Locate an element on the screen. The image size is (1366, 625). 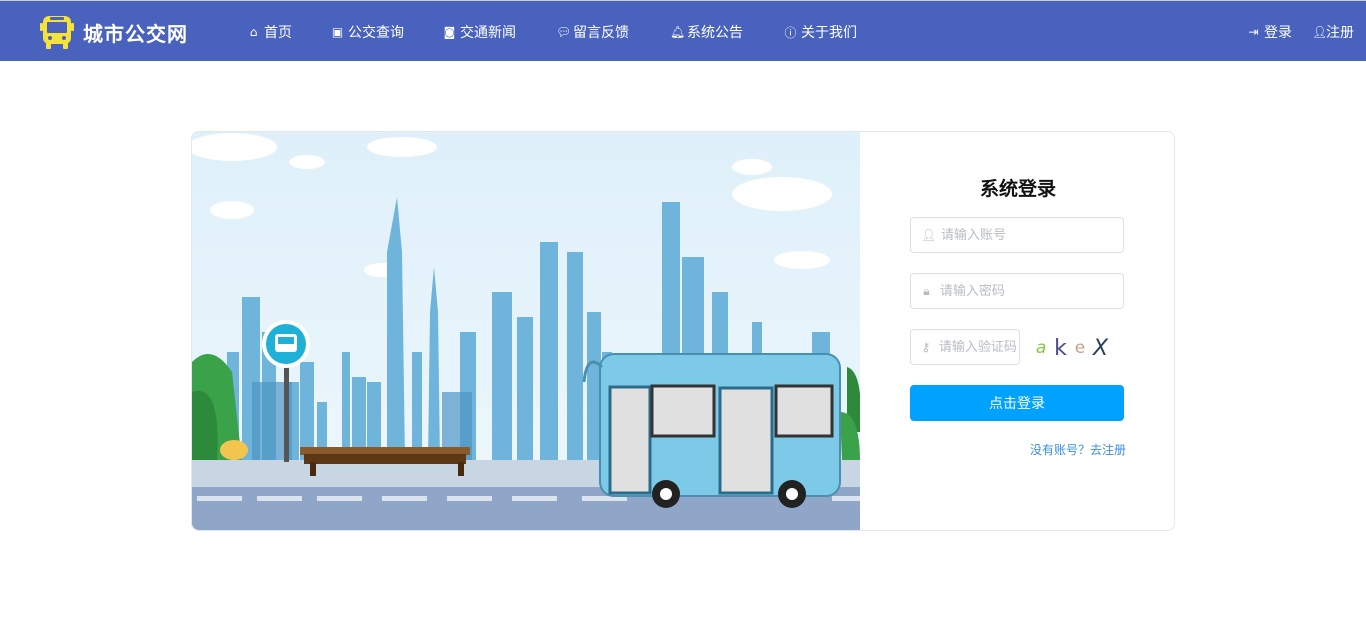
bell-icon: 🔔︎ is located at coordinates (678, 32).